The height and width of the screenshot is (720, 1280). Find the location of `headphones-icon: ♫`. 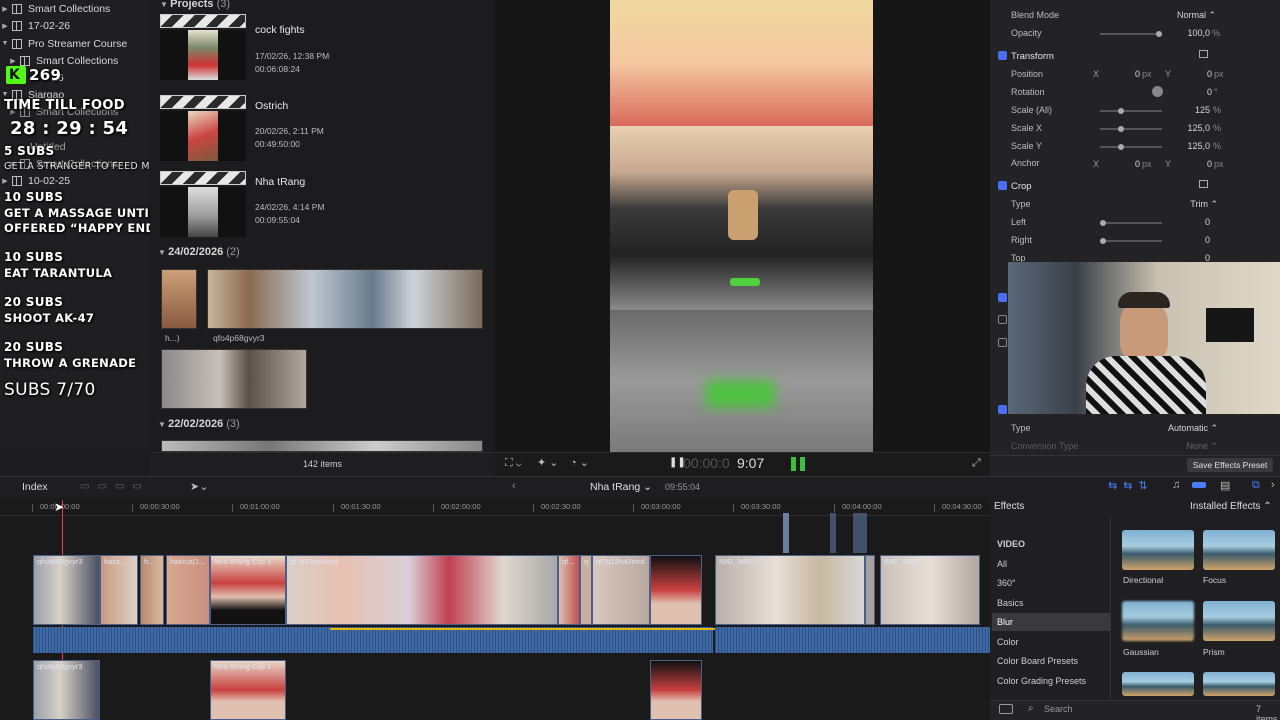

headphones-icon: ♫ is located at coordinates (1176, 485).